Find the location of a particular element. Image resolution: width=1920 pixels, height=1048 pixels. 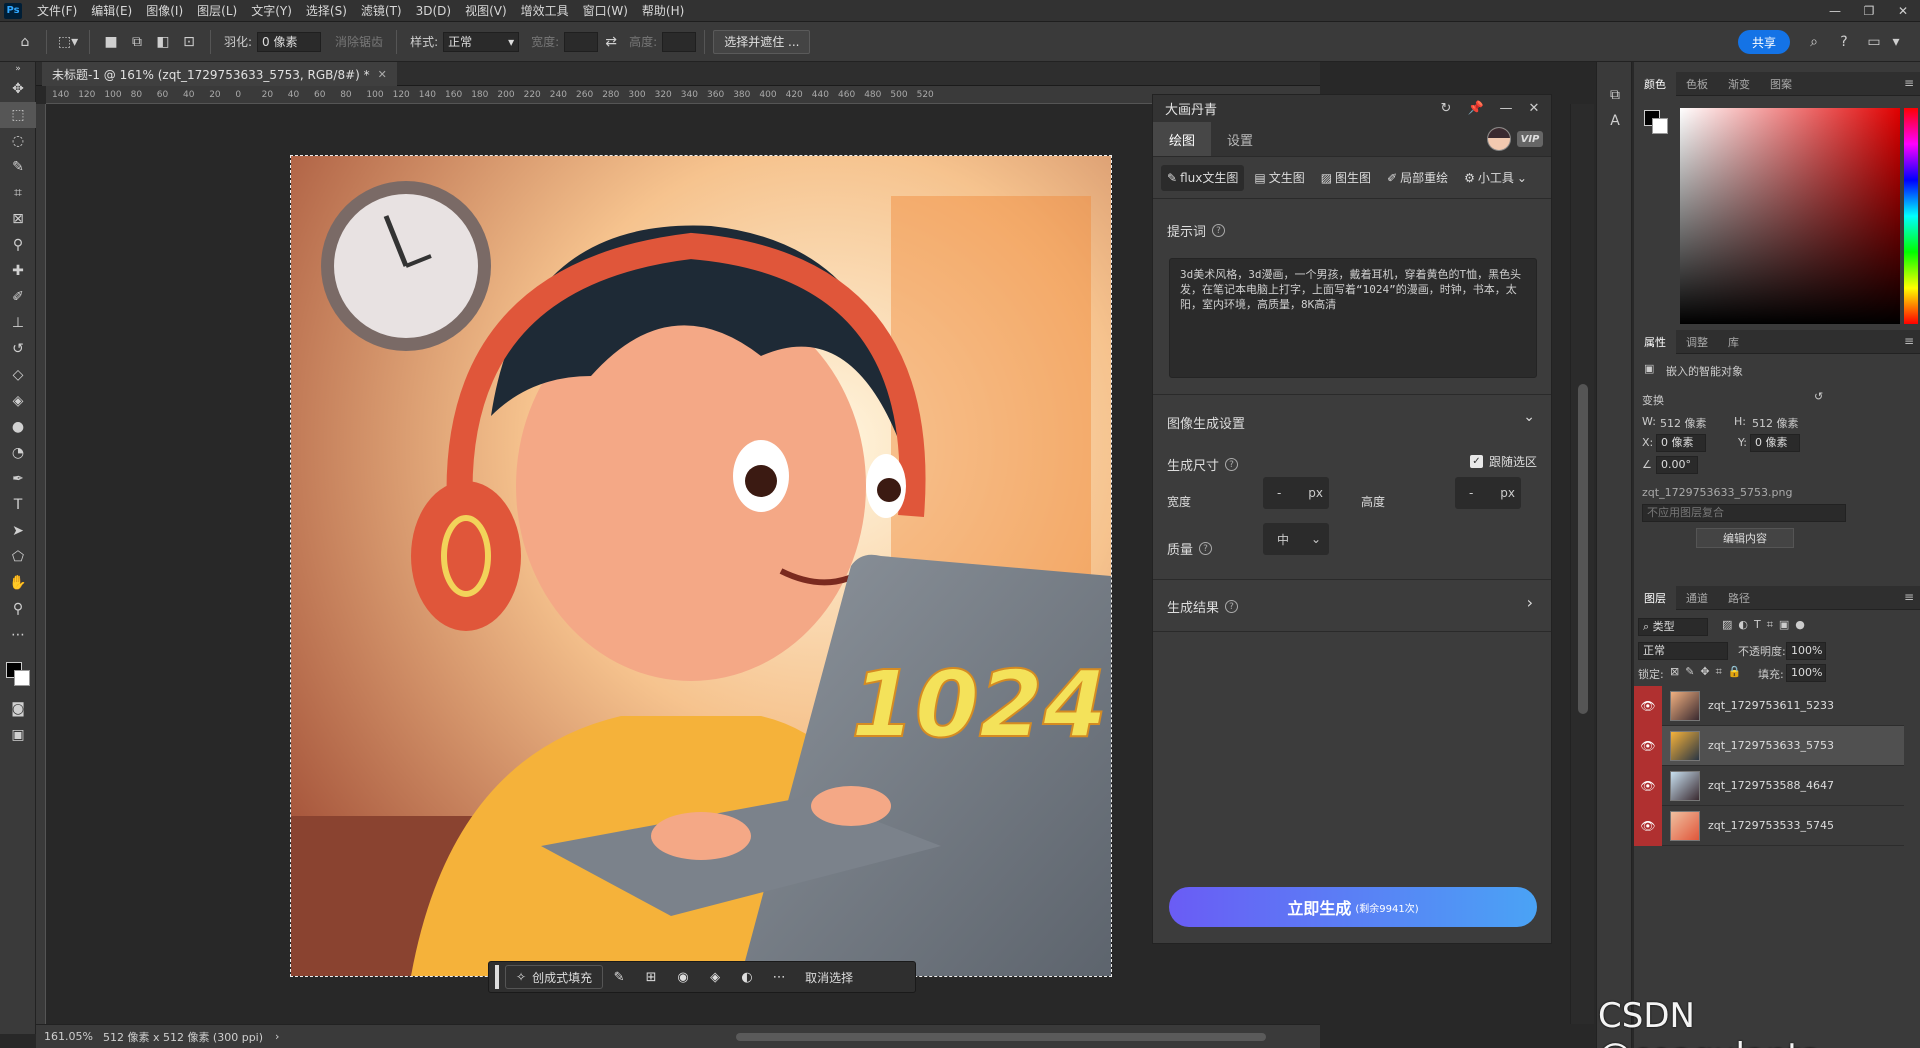

history-brush-tool-icon: ↺ is located at coordinates (18, 349).